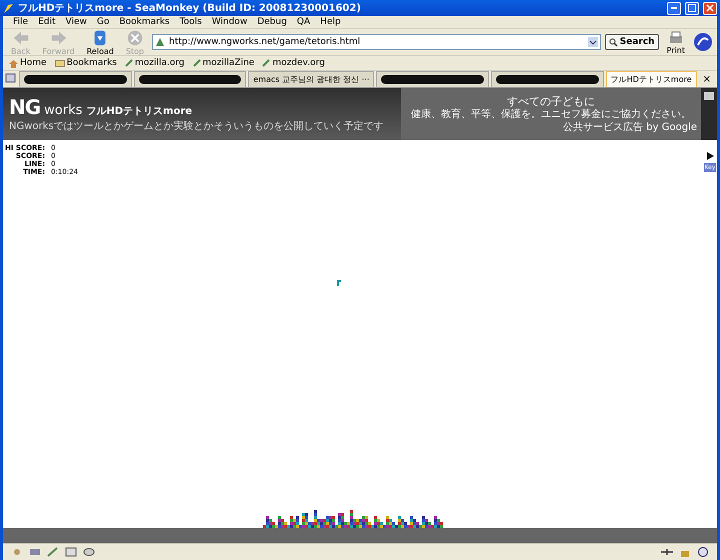  I want to click on close-icon, so click(710, 8).